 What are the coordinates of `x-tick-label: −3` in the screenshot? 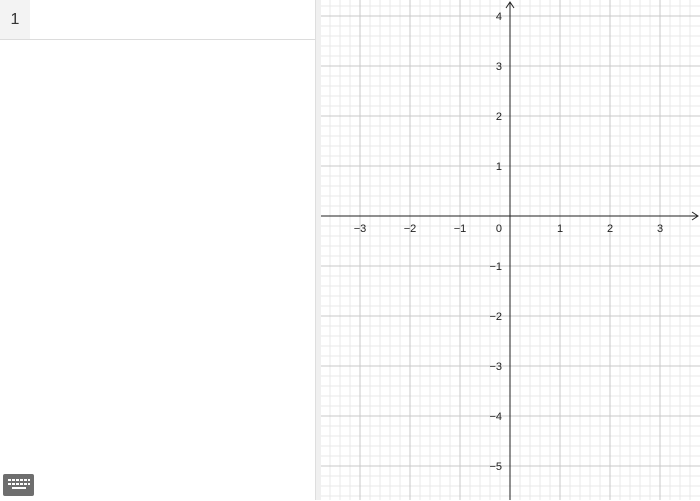 It's located at (360, 229).